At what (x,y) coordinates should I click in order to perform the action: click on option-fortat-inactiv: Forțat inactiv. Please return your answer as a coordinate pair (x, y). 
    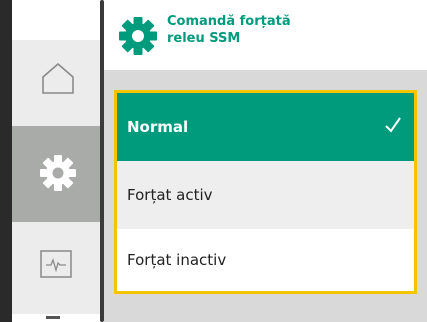
    Looking at the image, I should click on (265, 260).